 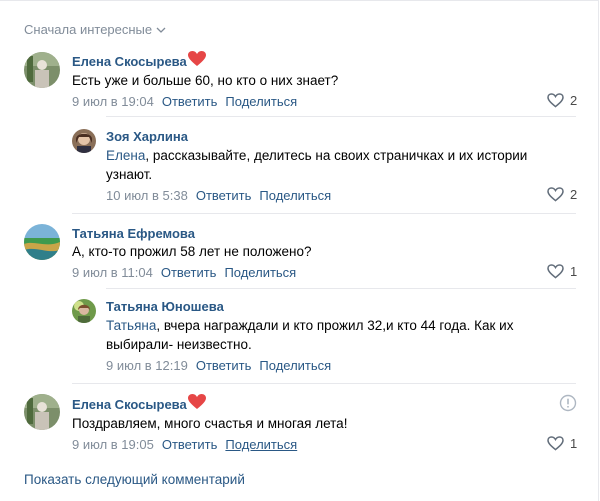 What do you see at coordinates (147, 365) in the screenshot?
I see `comment-date: 9 июл в 12:19` at bounding box center [147, 365].